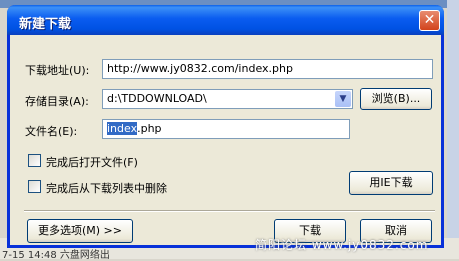 This screenshot has height=261, width=459. Describe the element at coordinates (200, 68) in the screenshot. I see `url-value: http://www.jy0832.com/index.php` at that location.